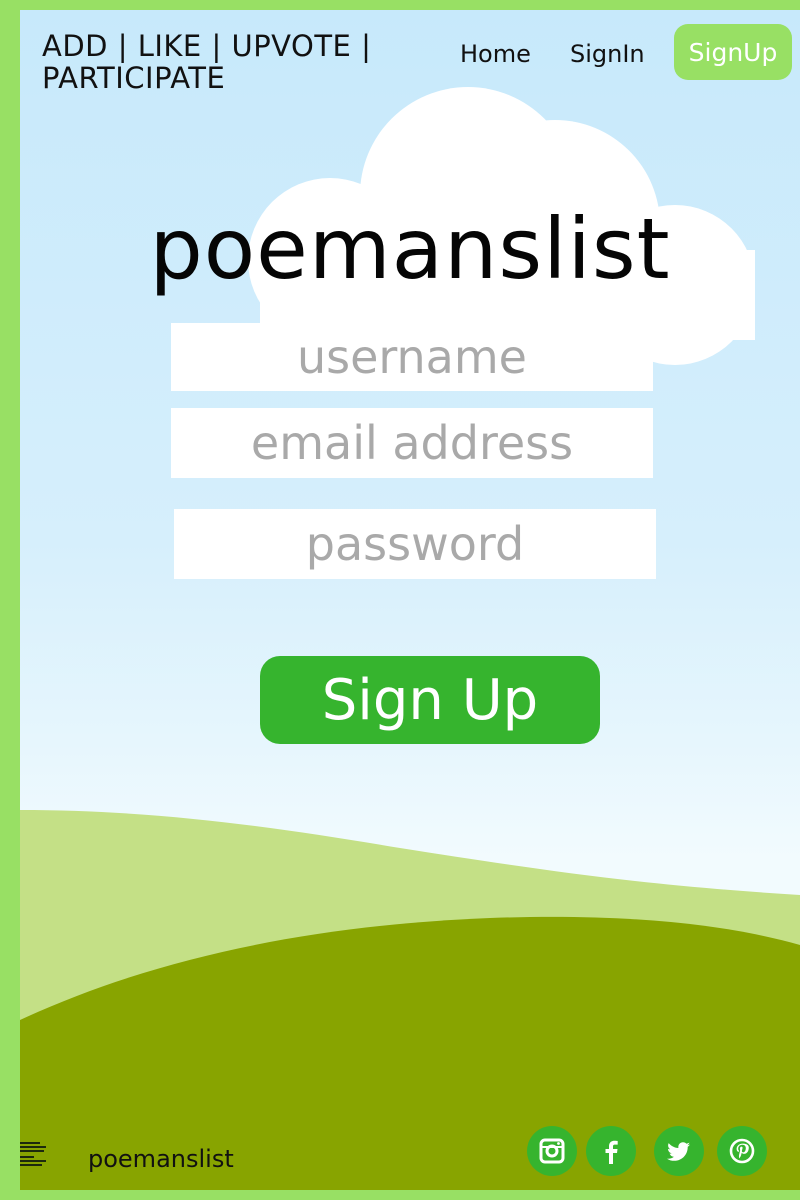 This screenshot has width=800, height=1200. What do you see at coordinates (415, 544) in the screenshot?
I see `password-field: password` at bounding box center [415, 544].